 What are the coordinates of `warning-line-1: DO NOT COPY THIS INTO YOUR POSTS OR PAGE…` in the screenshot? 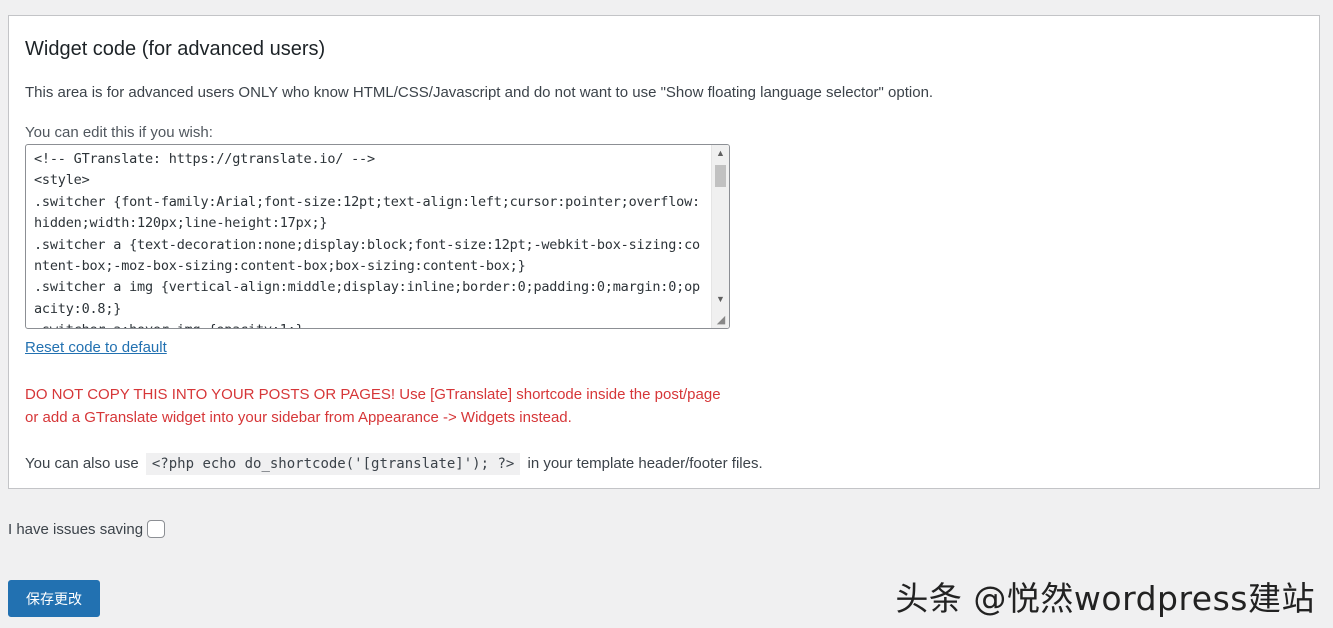 It's located at (373, 394).